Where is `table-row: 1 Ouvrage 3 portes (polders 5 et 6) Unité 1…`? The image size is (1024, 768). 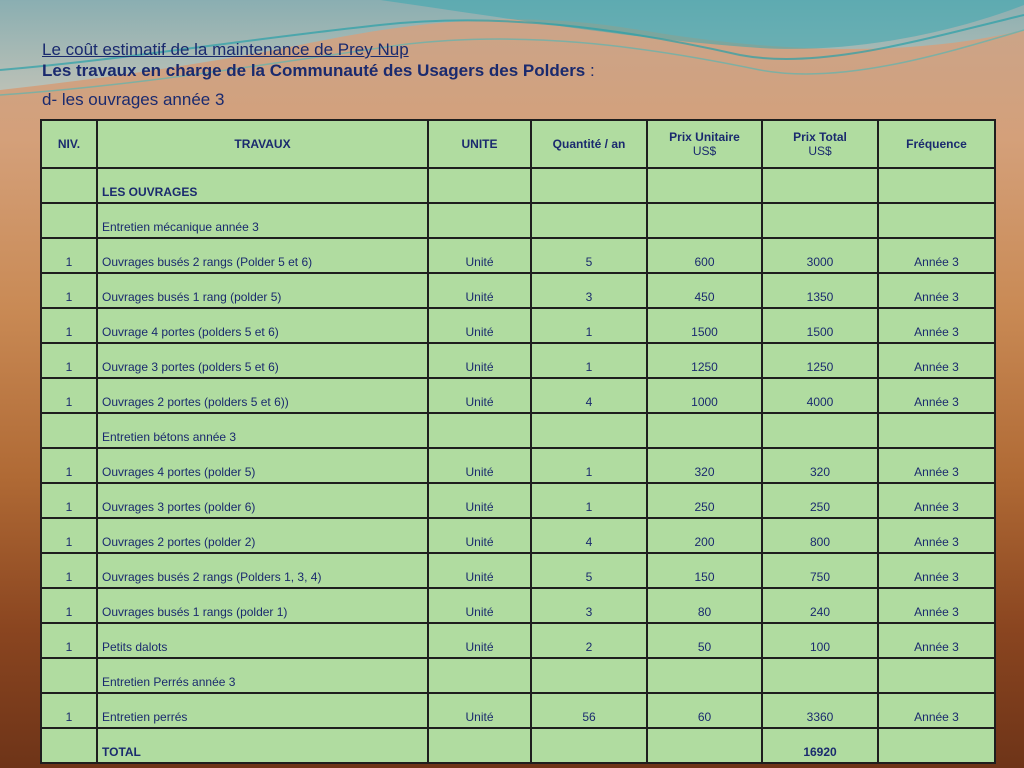
table-row: 1 Ouvrage 3 portes (polders 5 et 6) Unité 1… is located at coordinates (518, 360).